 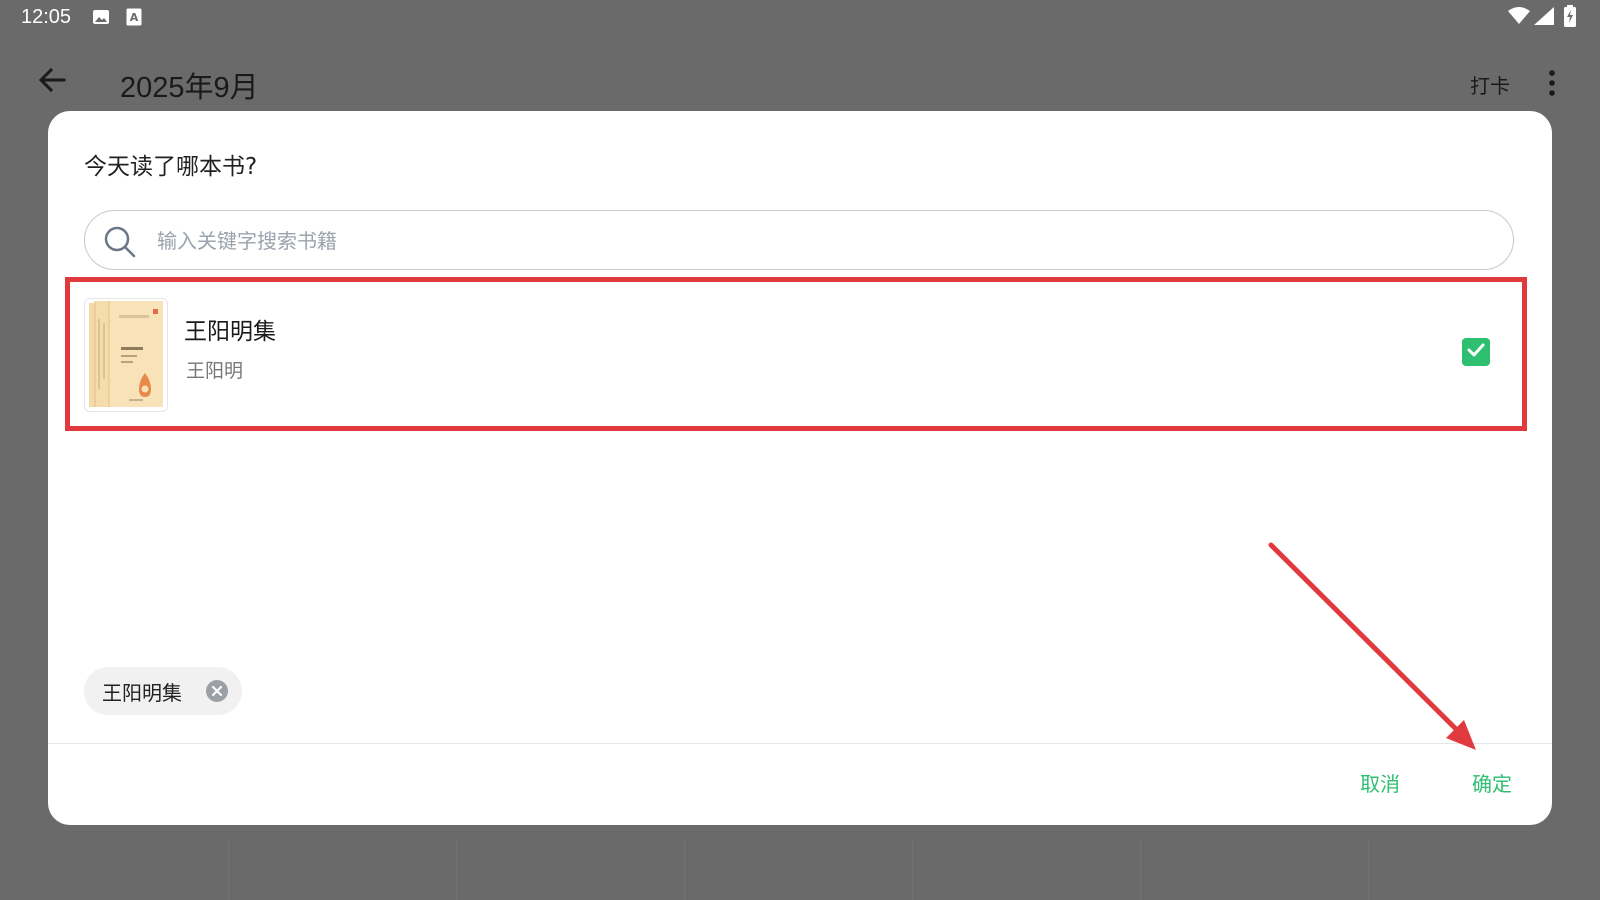 I want to click on a-letter-icon: A, so click(x=134, y=19).